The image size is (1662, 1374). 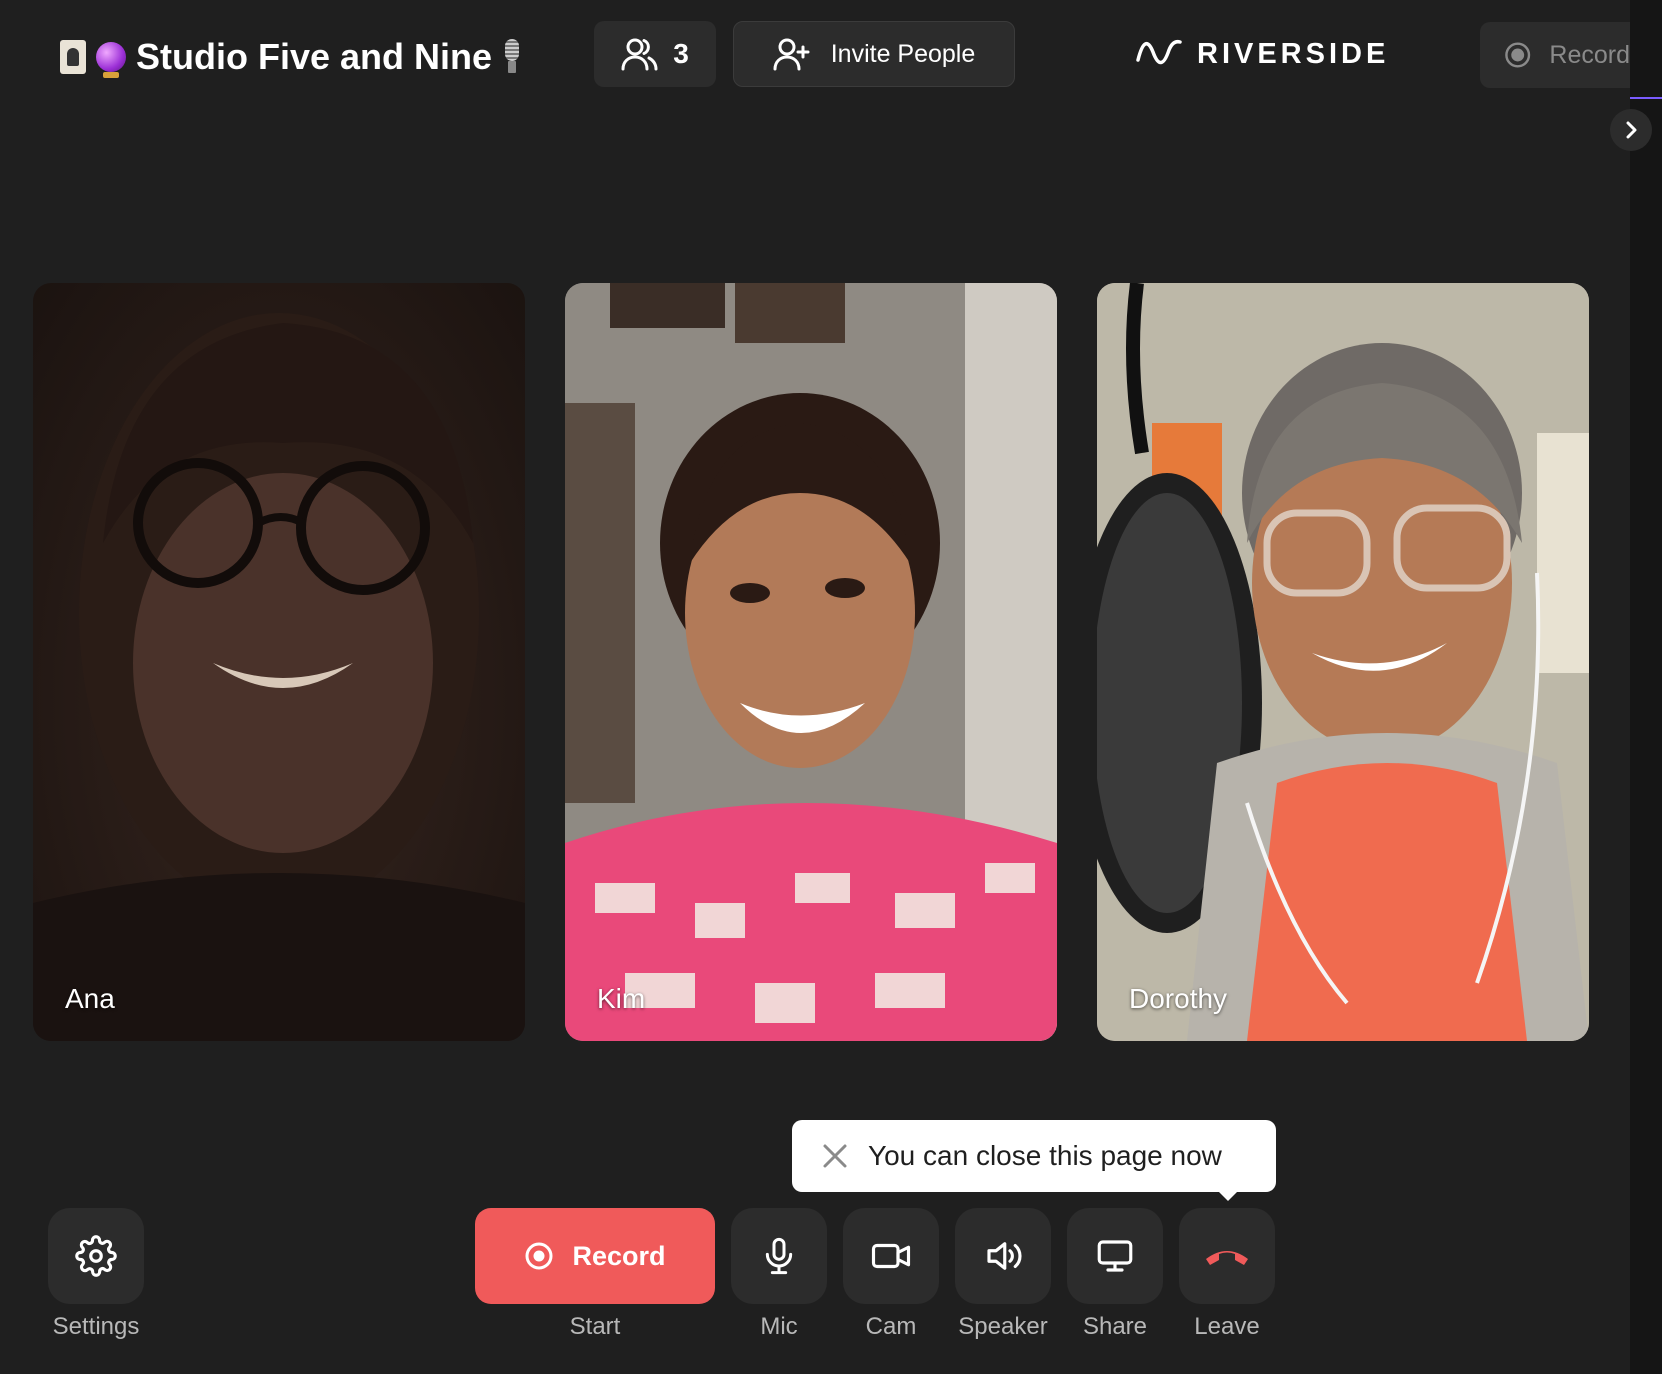 I want to click on participant-name: Dorothy, so click(x=1178, y=998).